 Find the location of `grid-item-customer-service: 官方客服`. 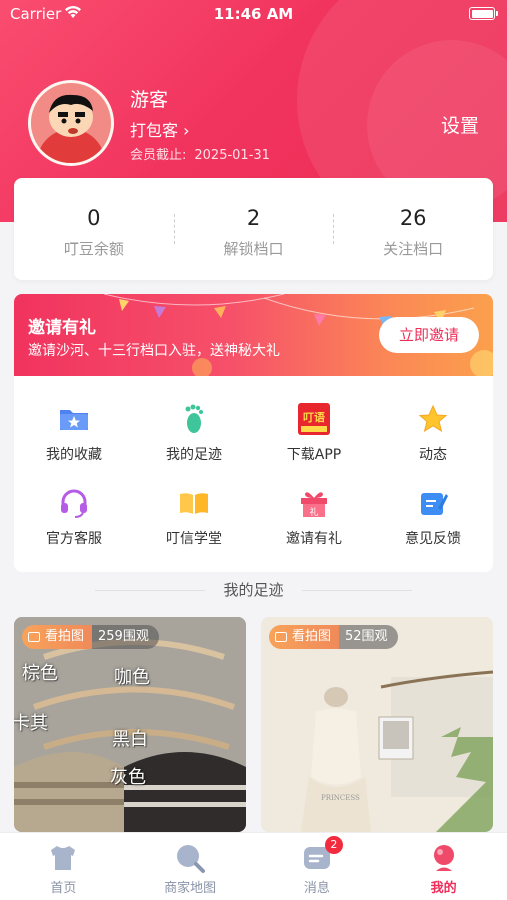

grid-item-customer-service: 官方客服 is located at coordinates (74, 517).